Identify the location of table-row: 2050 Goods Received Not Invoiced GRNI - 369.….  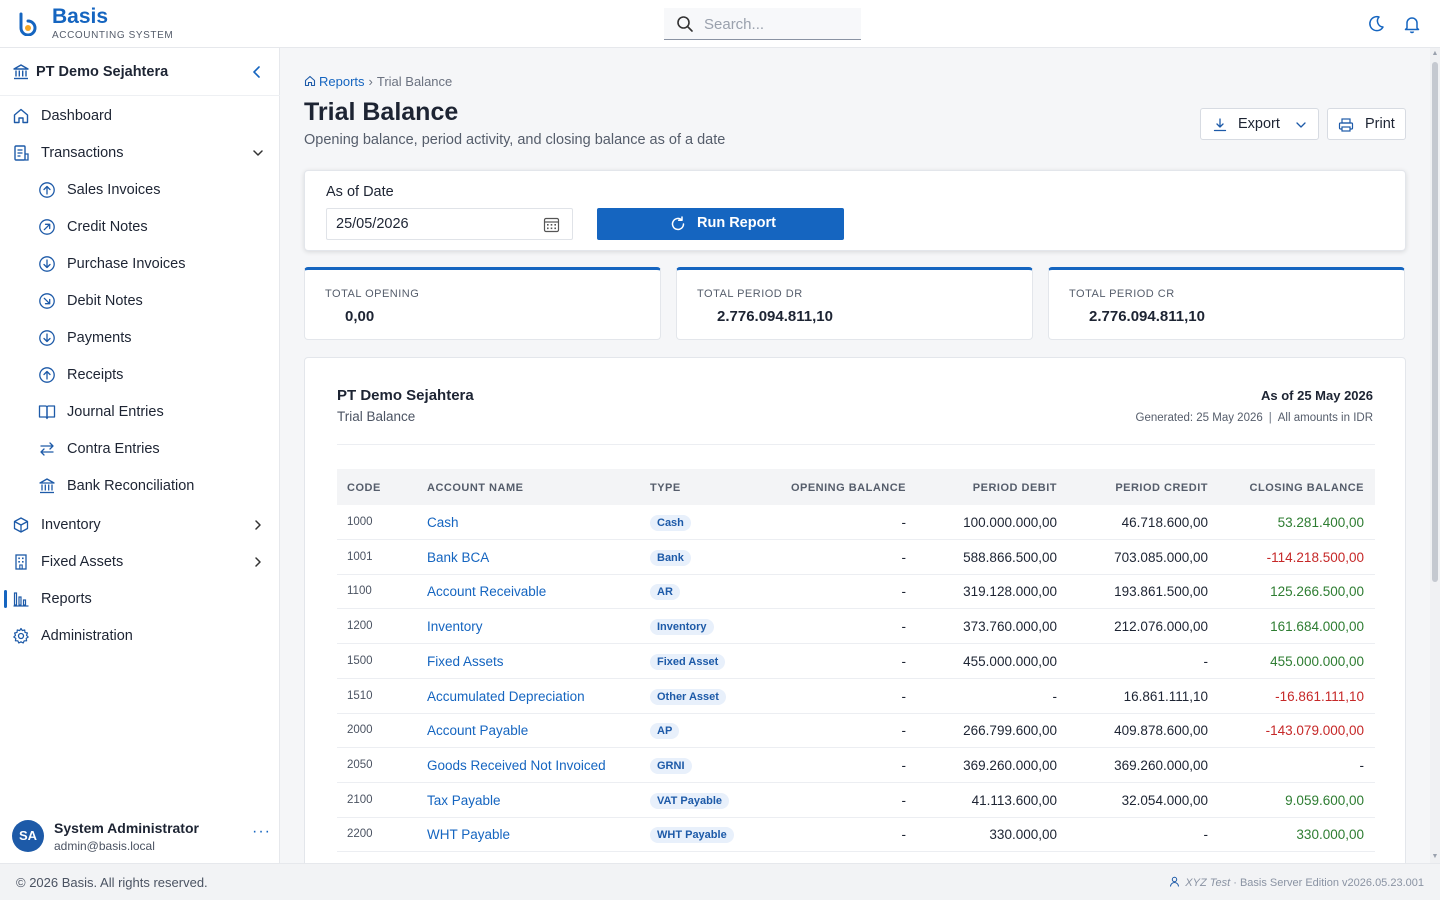
(856, 765).